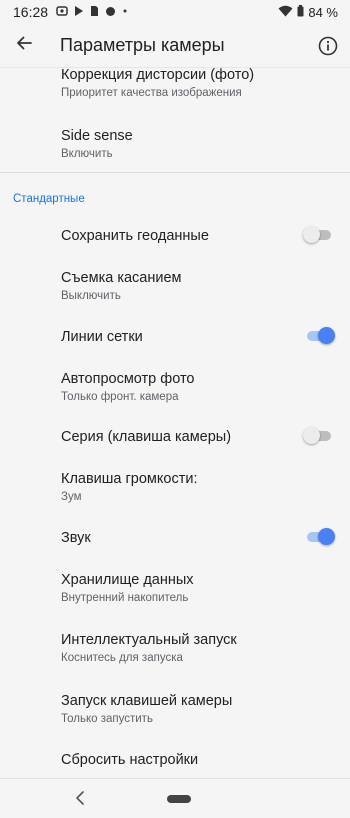 The width and height of the screenshot is (350, 818). What do you see at coordinates (31, 12) in the screenshot?
I see `status-time: 16:28` at bounding box center [31, 12].